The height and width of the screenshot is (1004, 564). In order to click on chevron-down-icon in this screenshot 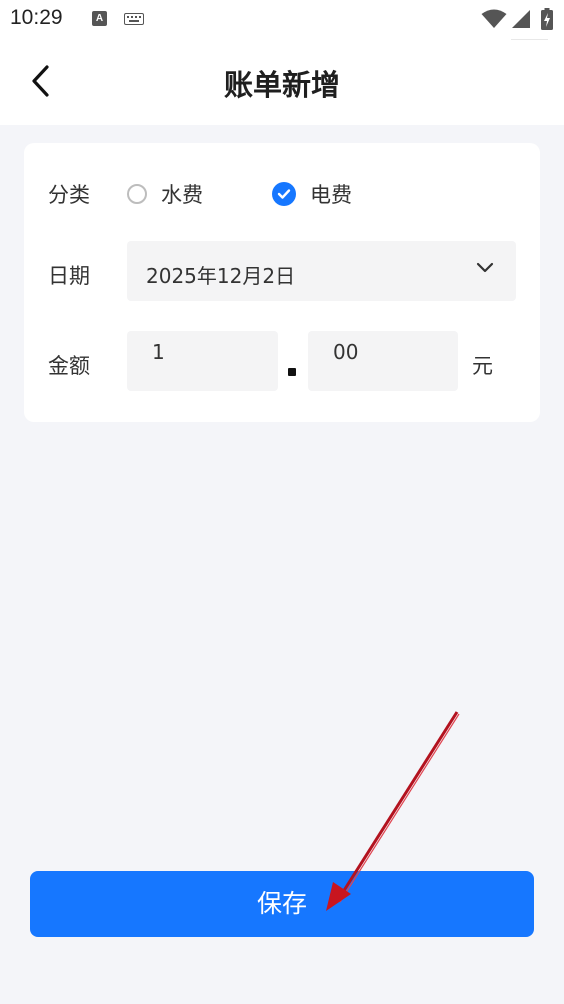, I will do `click(485, 267)`.